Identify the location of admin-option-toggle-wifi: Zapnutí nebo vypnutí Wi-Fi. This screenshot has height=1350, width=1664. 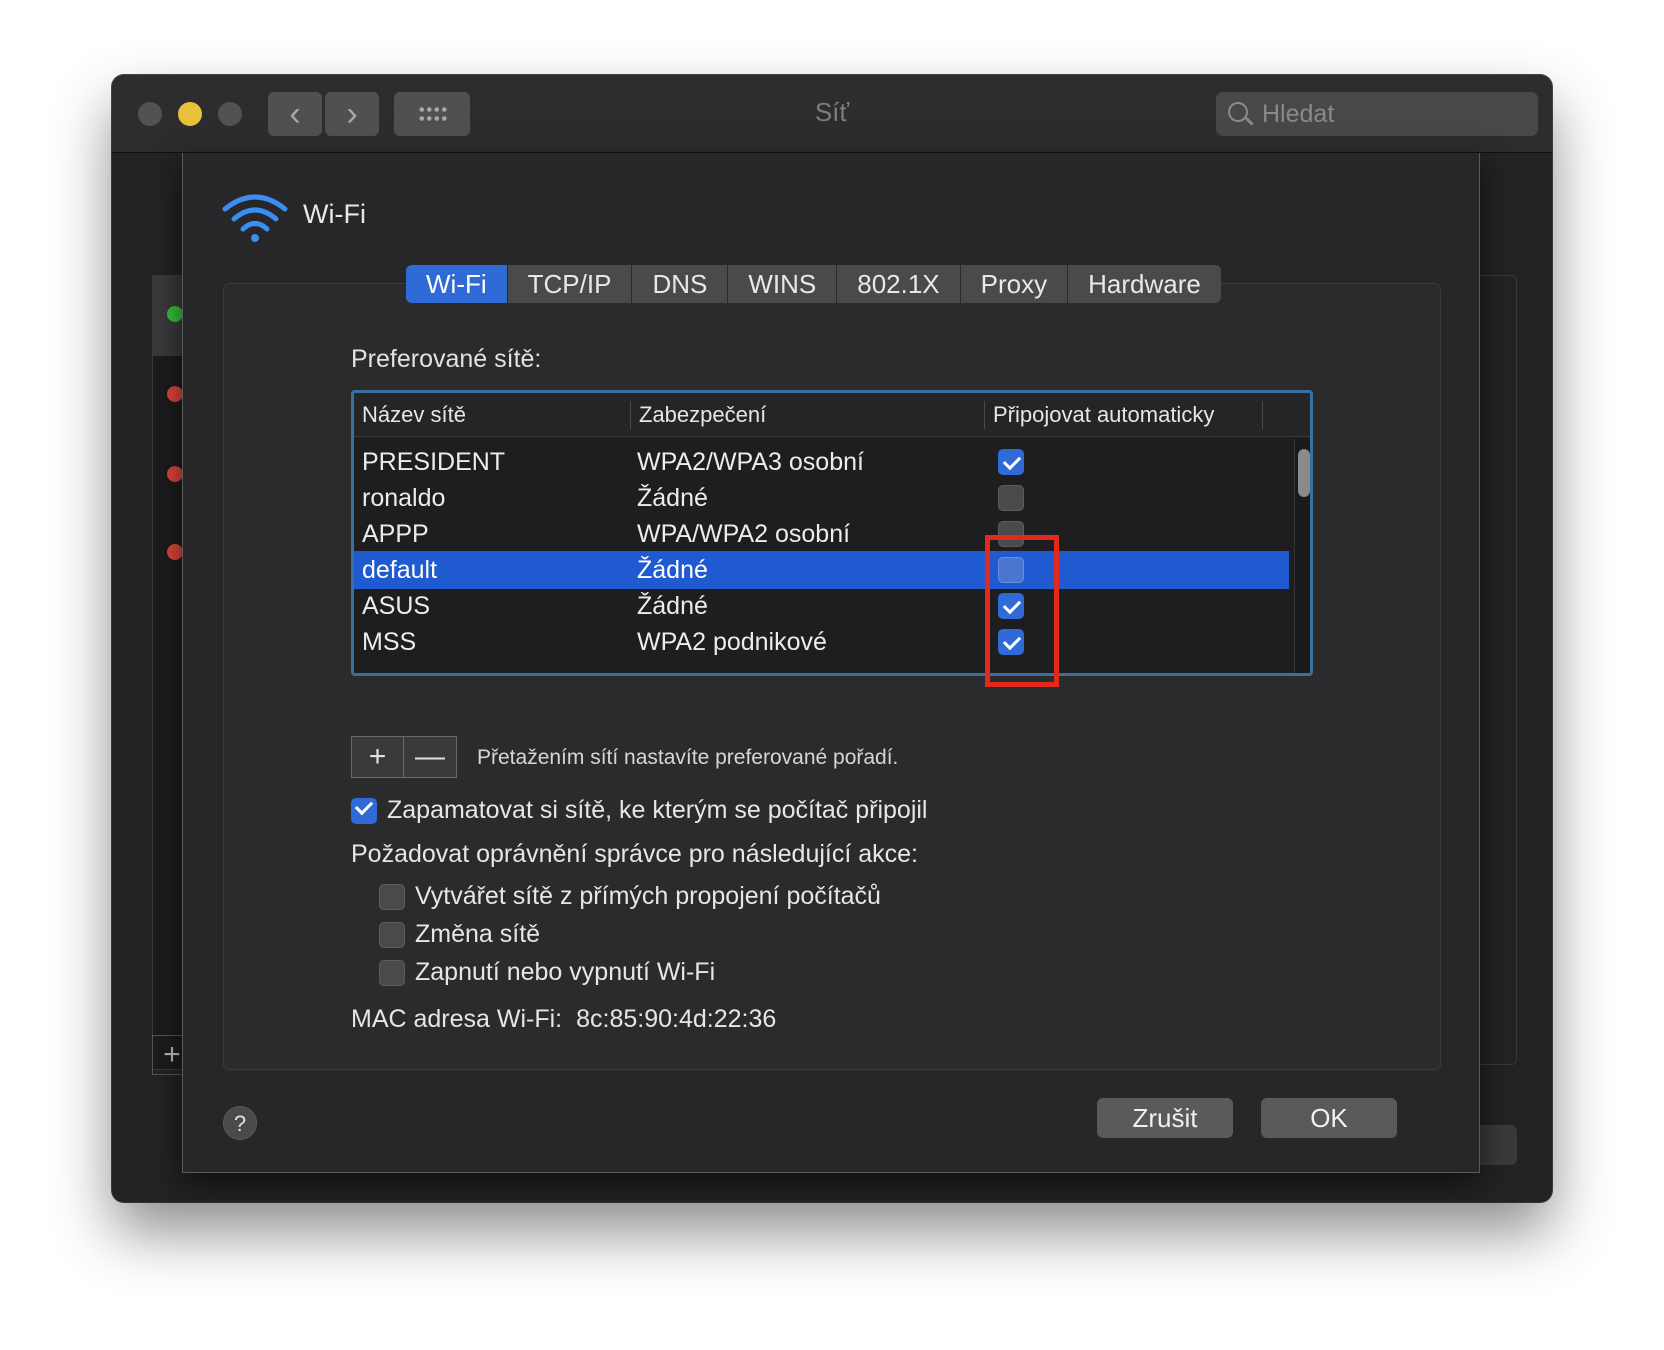
(547, 972).